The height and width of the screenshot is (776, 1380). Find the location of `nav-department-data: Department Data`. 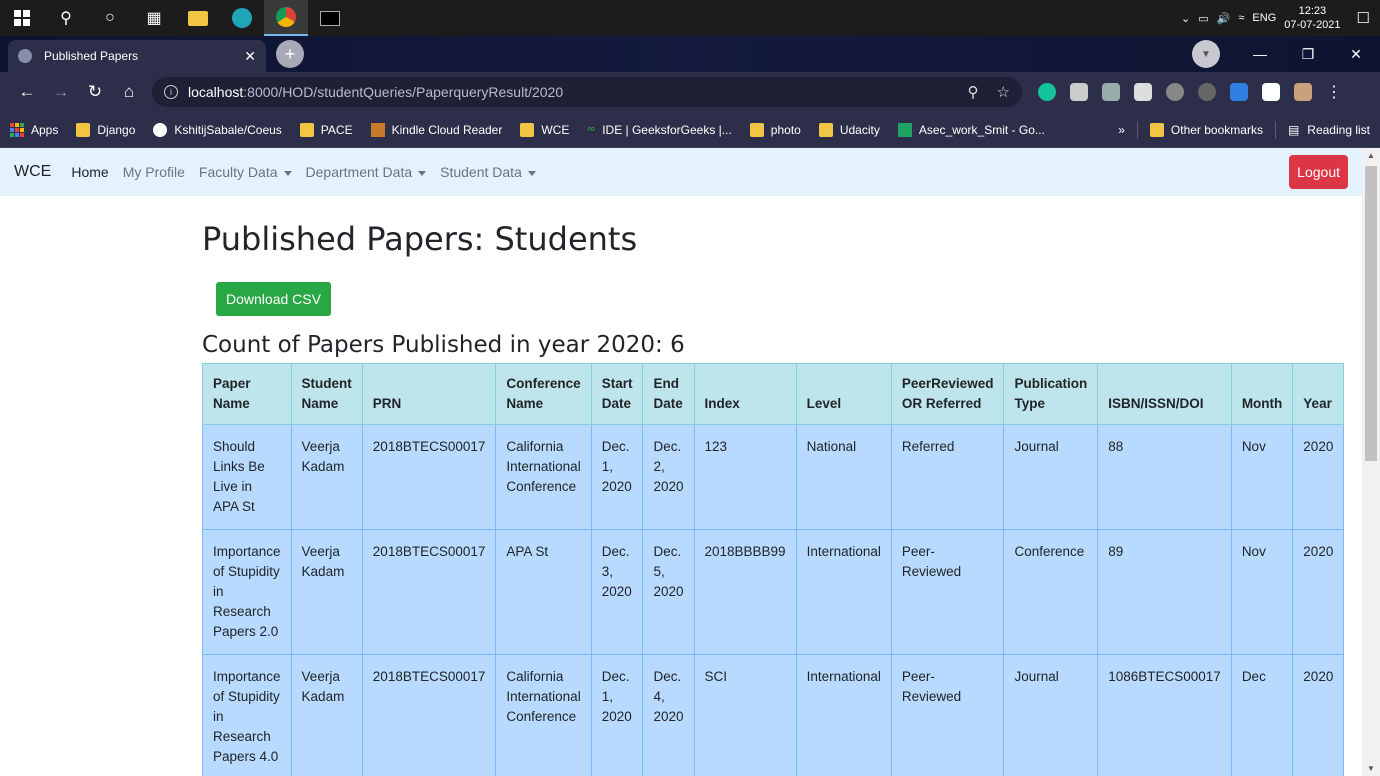

nav-department-data: Department Data is located at coordinates (366, 172).